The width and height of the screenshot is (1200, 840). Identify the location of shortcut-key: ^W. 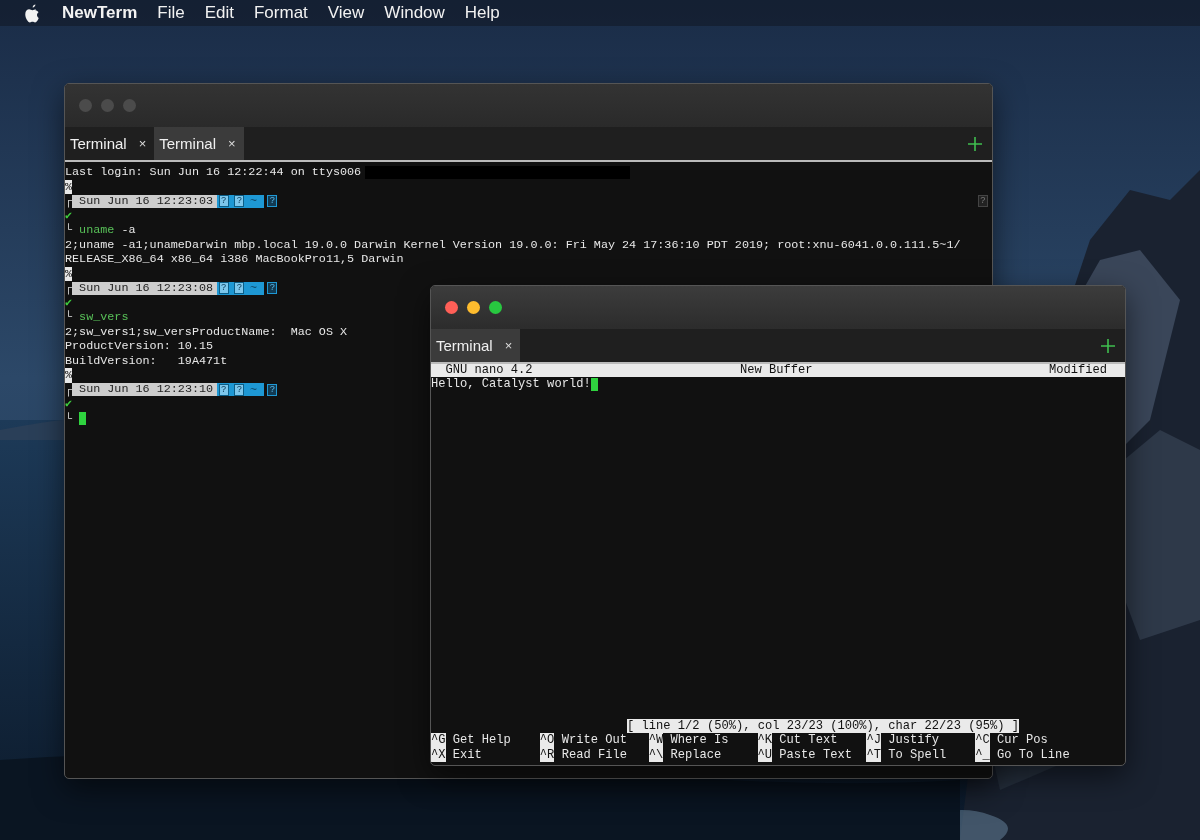
(656, 740).